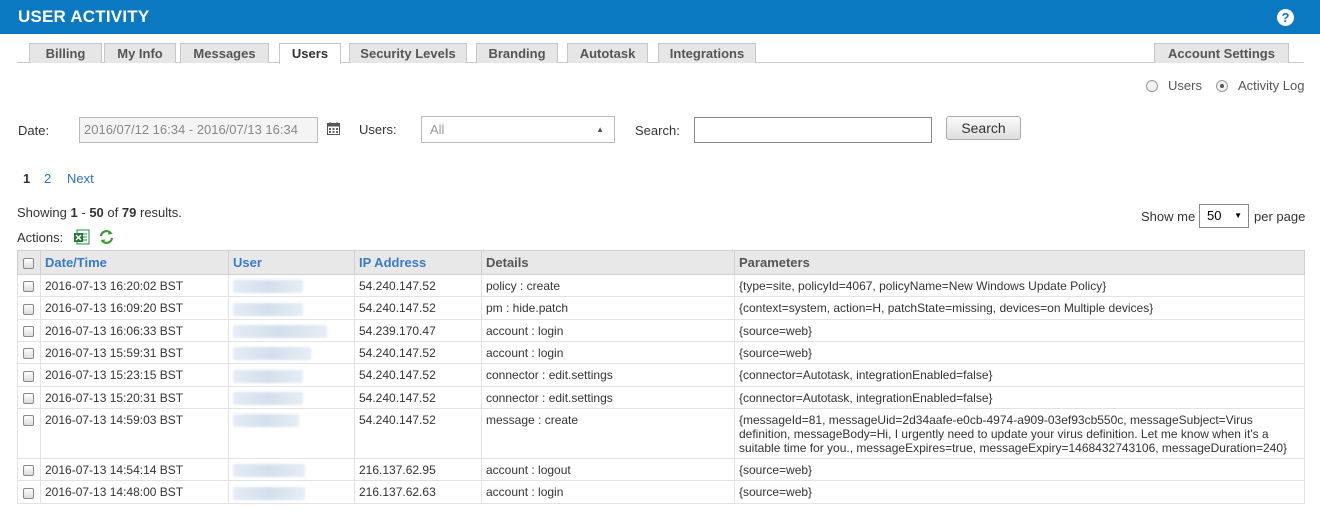  What do you see at coordinates (418, 262) in the screenshot?
I see `column-header-ip-address: IP Address` at bounding box center [418, 262].